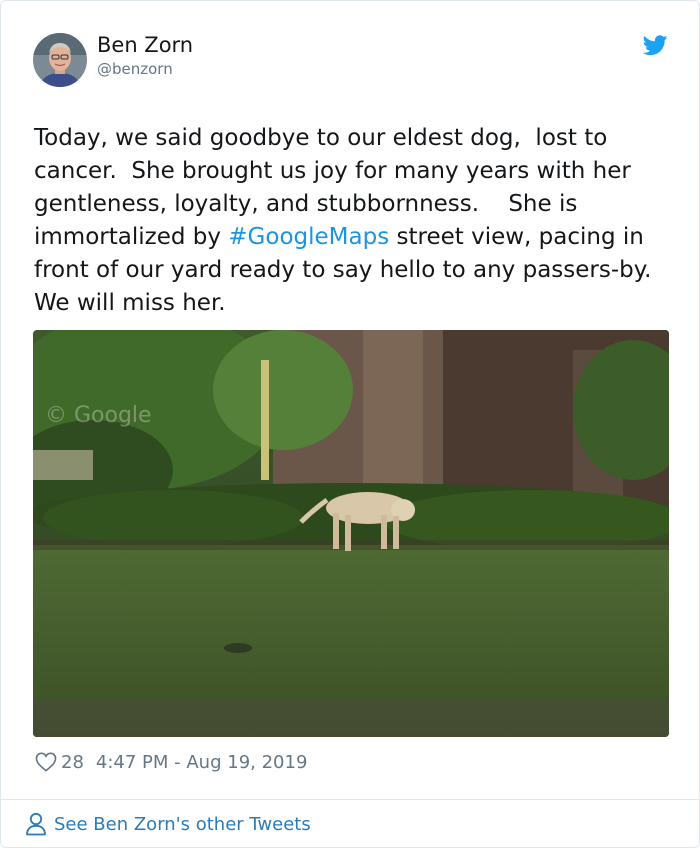  What do you see at coordinates (135, 69) in the screenshot?
I see `author-handle: @benzorn` at bounding box center [135, 69].